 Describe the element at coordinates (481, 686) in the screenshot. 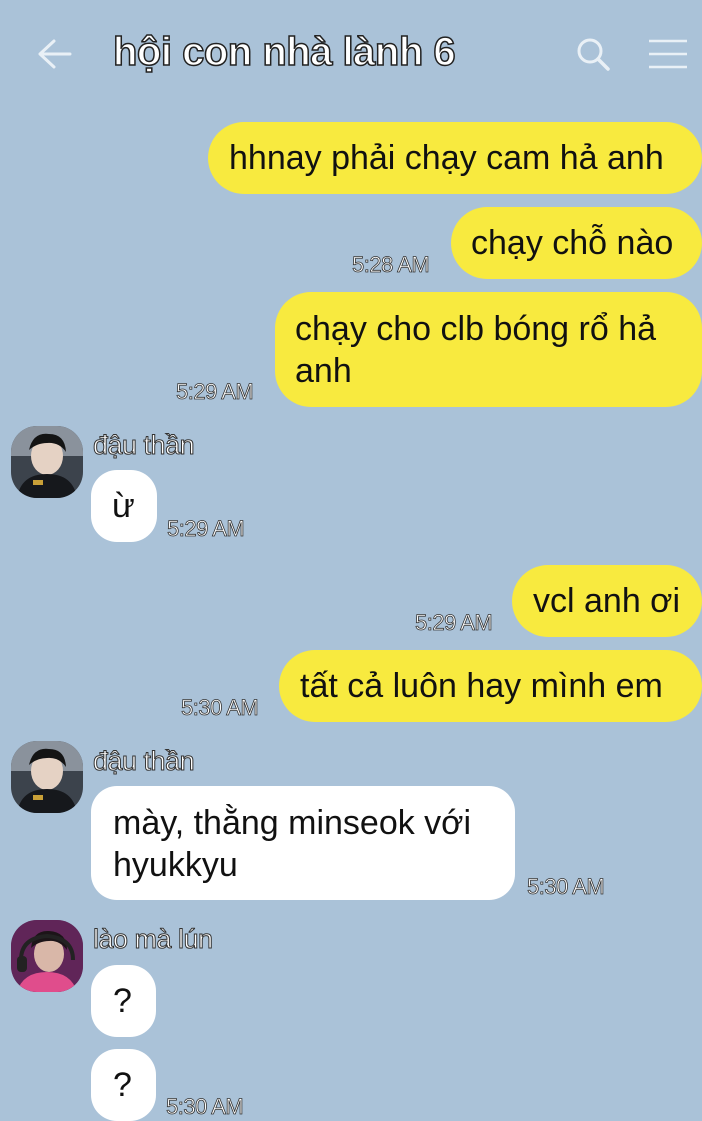

I see `message-text: tất cả luôn hay mình em` at that location.